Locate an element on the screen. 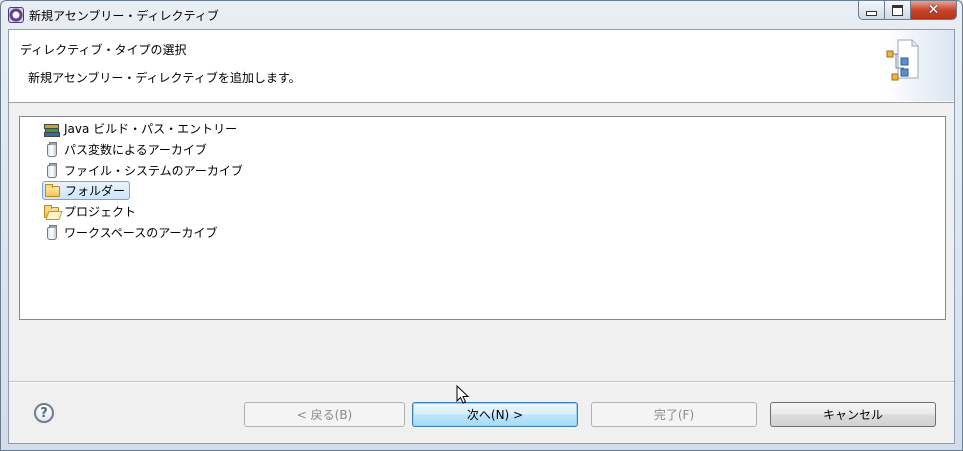 The height and width of the screenshot is (451, 963). list-item: プロジェクト is located at coordinates (91, 211).